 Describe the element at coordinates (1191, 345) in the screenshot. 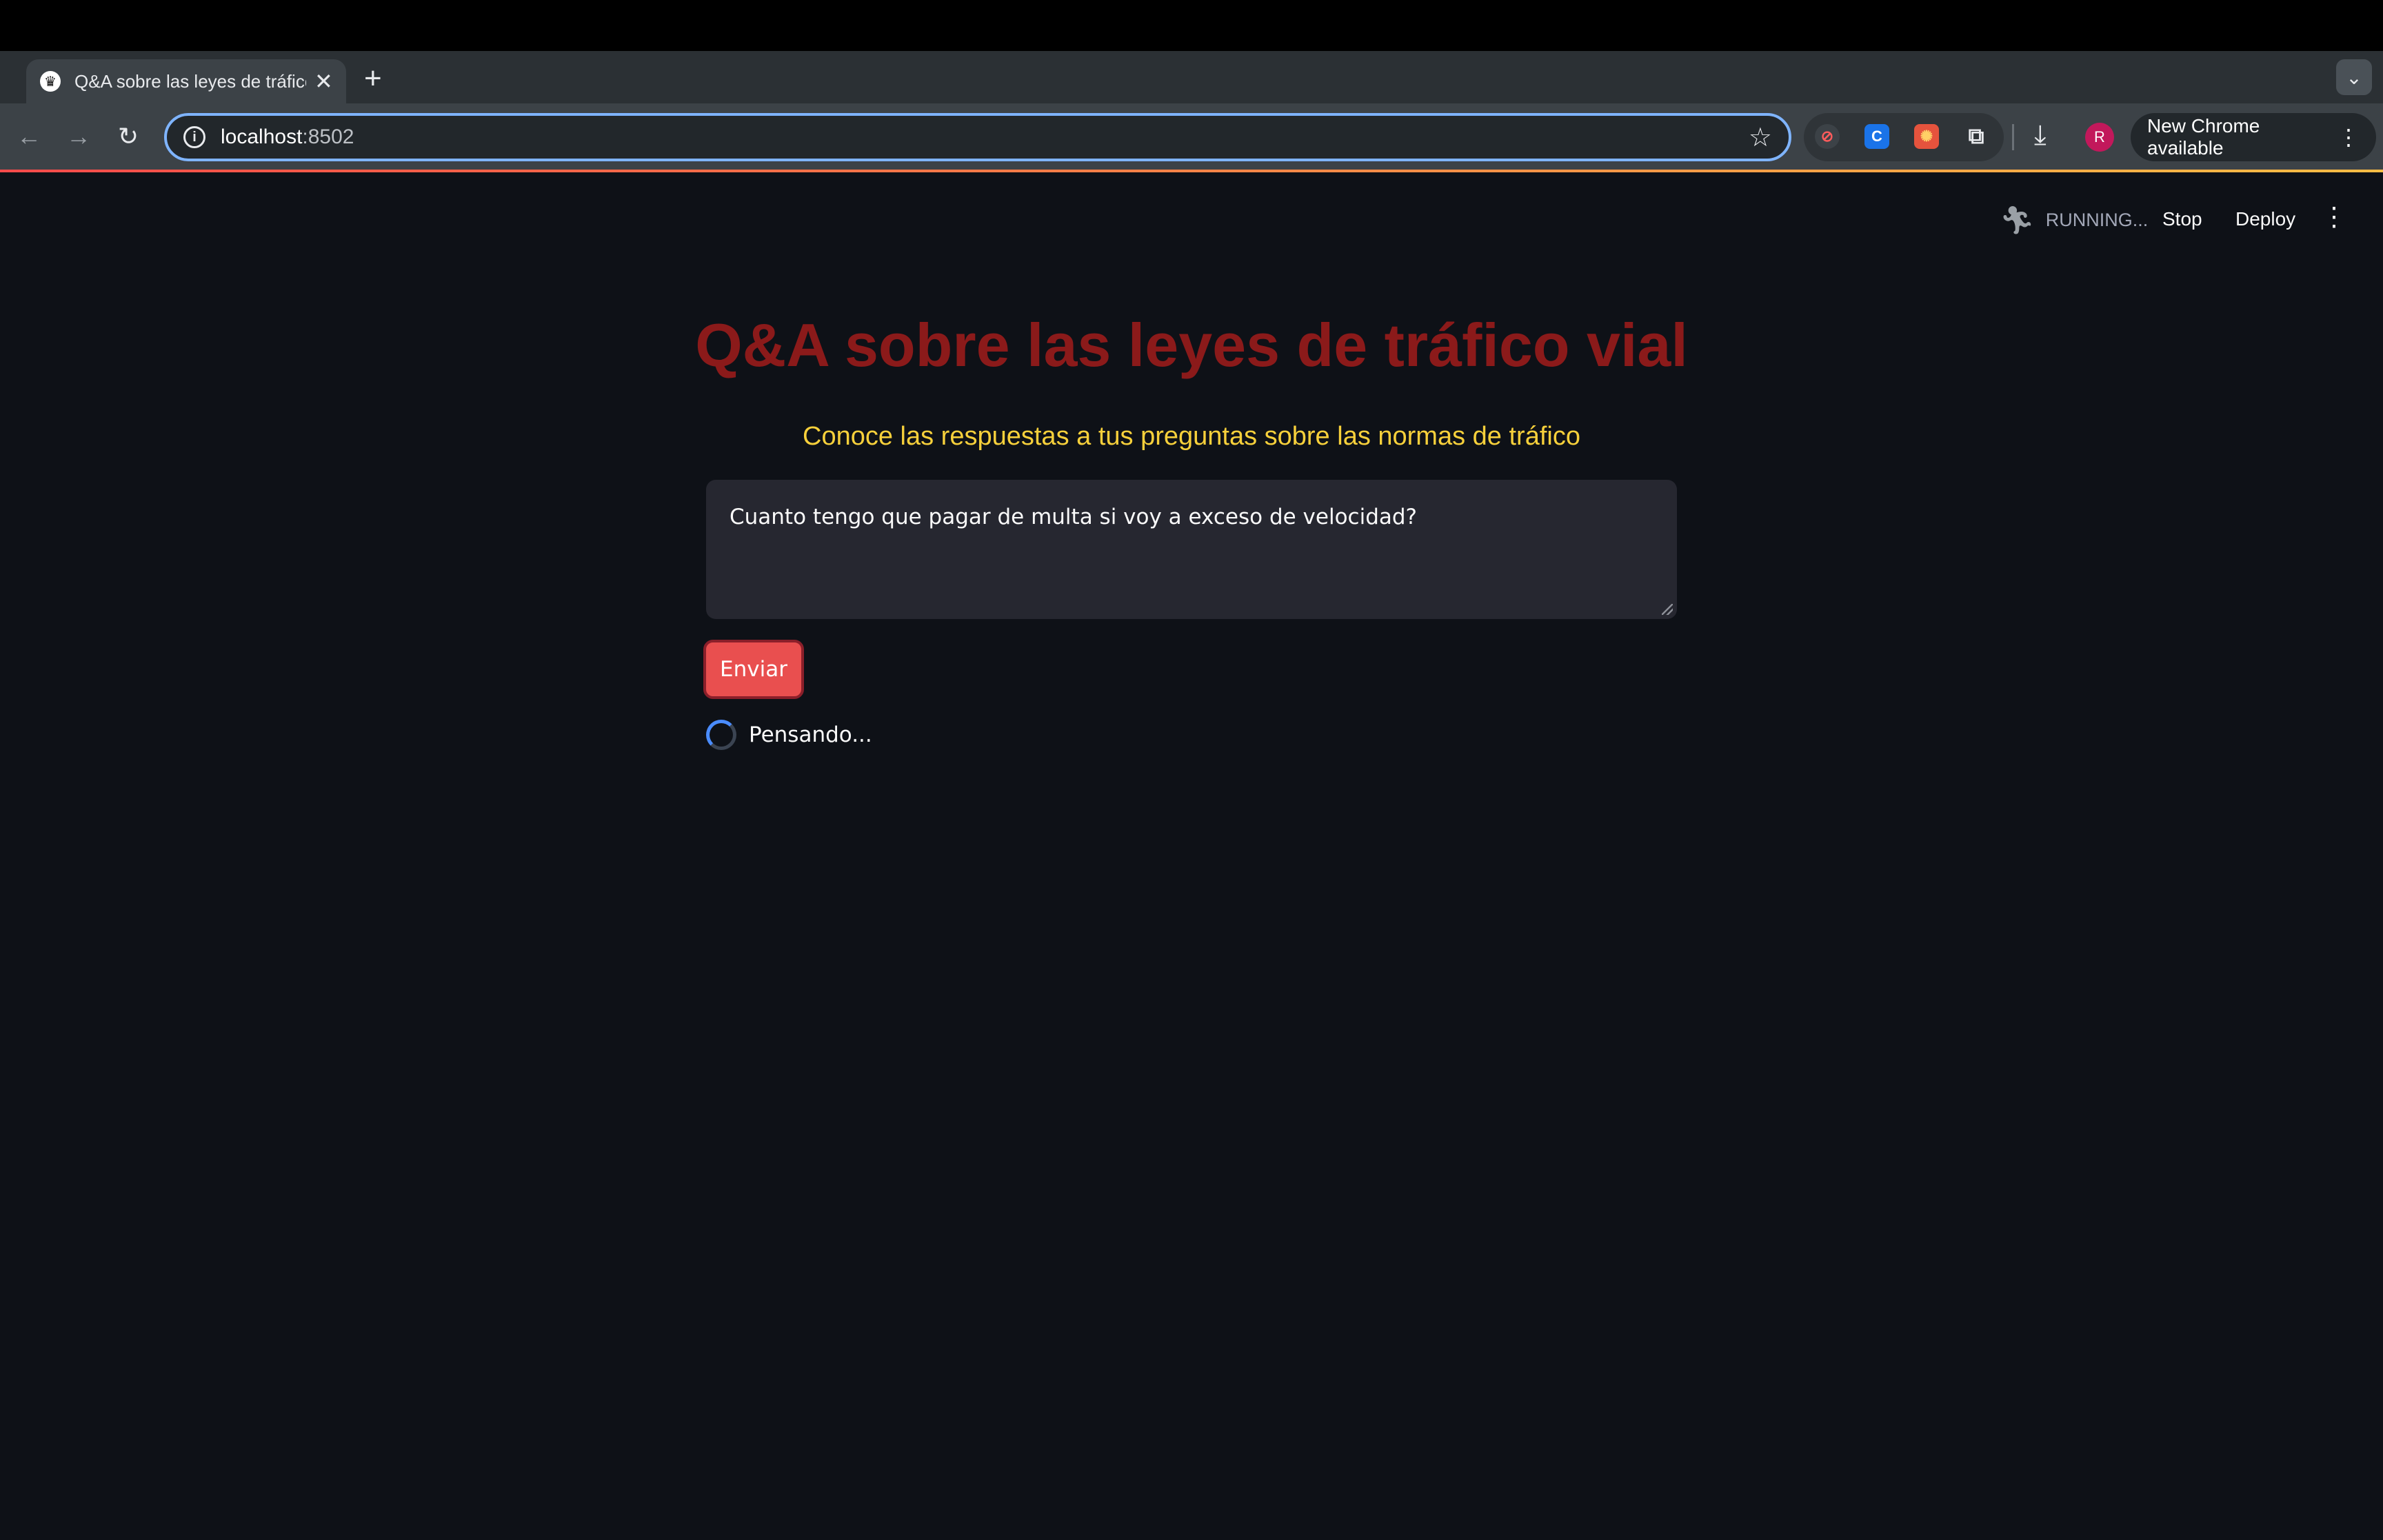

I see `page-title: Q&A sobre las leyes de tráfico vial` at that location.